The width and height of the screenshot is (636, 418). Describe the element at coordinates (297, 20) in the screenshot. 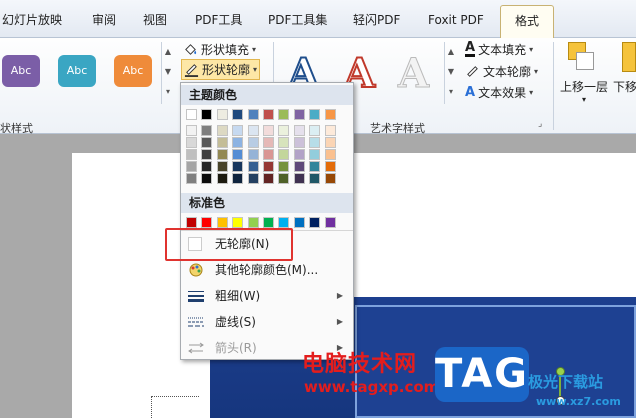

I see `tab-pdf-toolset: PDF工具集` at that location.